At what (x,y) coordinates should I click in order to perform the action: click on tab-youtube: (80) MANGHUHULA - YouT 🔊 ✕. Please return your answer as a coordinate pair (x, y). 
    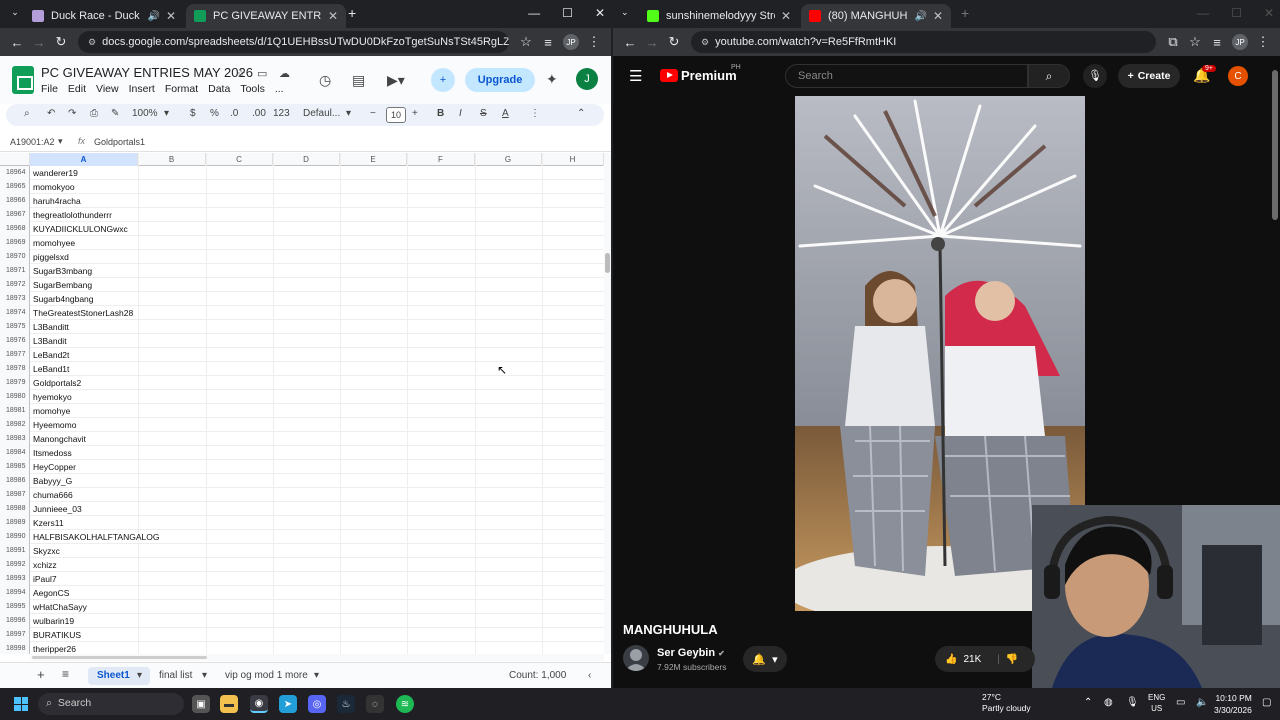
    Looking at the image, I should click on (876, 16).